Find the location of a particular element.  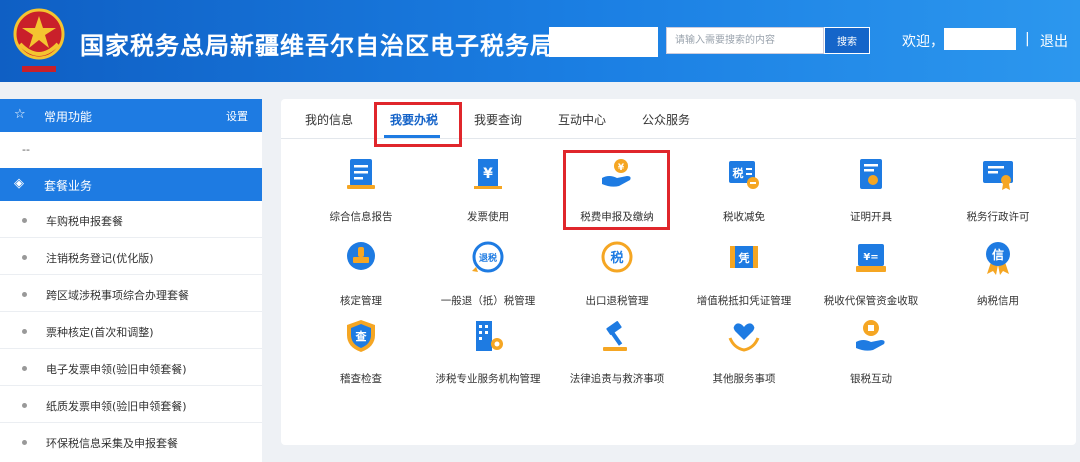

service-label: 证明开具 is located at coordinates (871, 217).